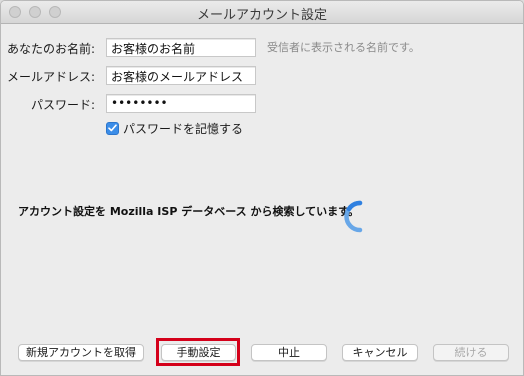  What do you see at coordinates (343, 47) in the screenshot?
I see `name-hint: 受信者に表示される名前です。` at bounding box center [343, 47].